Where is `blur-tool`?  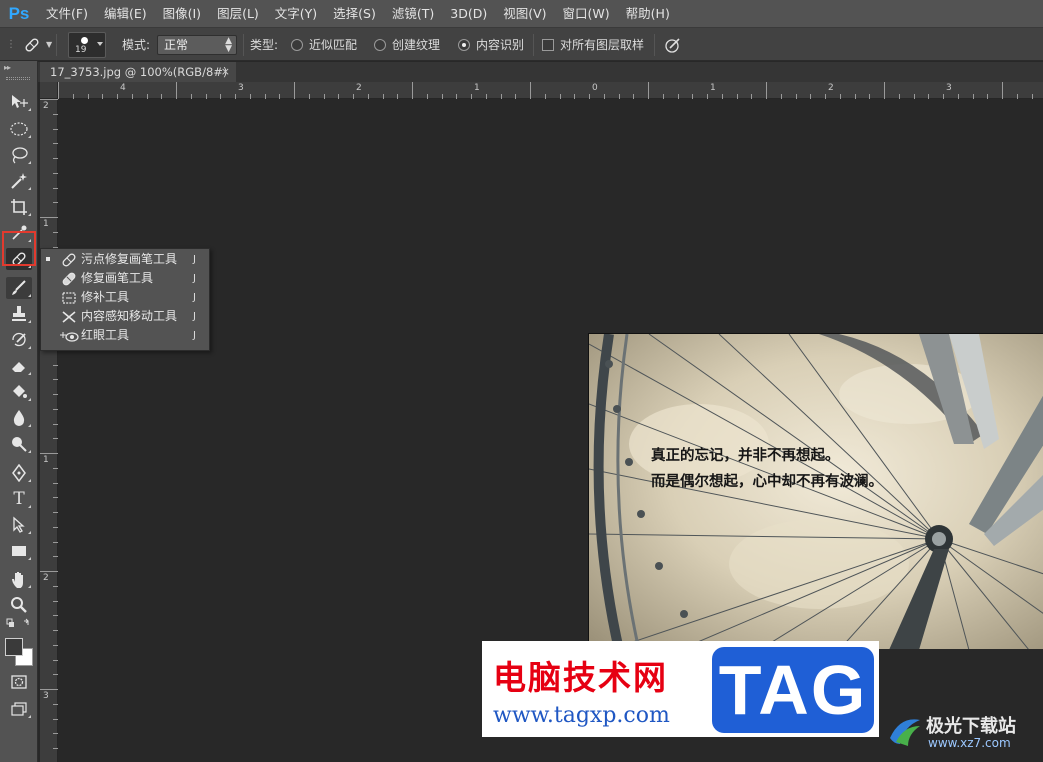
blur-tool is located at coordinates (19, 418).